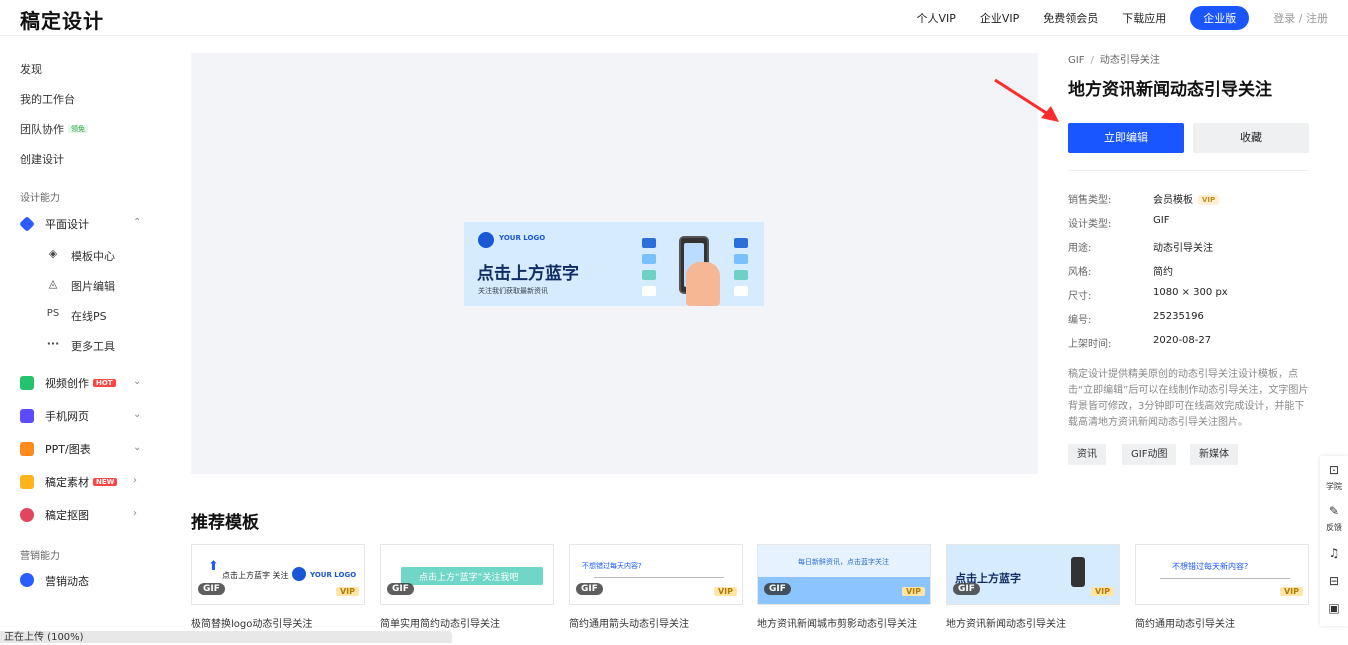  I want to click on sidebar-item-label: 视频创作 HOT, so click(80, 383).